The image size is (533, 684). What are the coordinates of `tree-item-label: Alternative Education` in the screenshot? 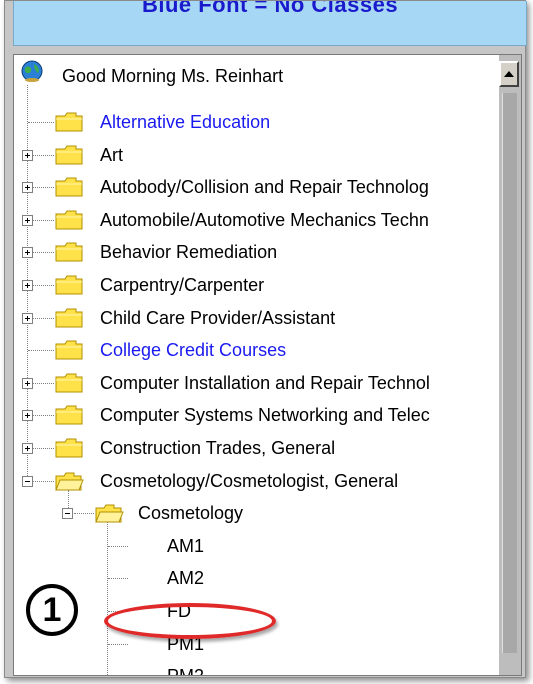 It's located at (185, 122).